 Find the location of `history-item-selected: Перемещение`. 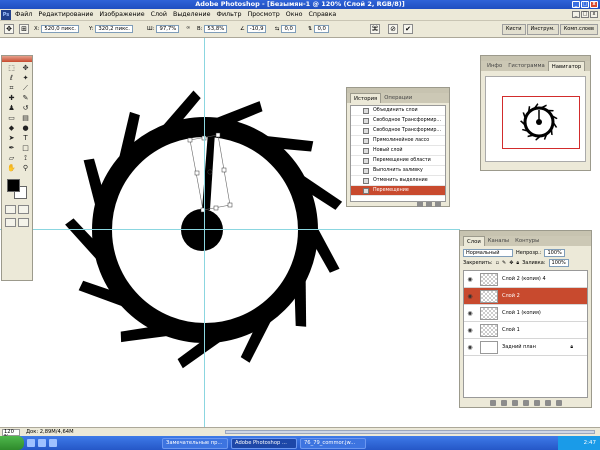

history-item-selected: Перемещение is located at coordinates (398, 191).